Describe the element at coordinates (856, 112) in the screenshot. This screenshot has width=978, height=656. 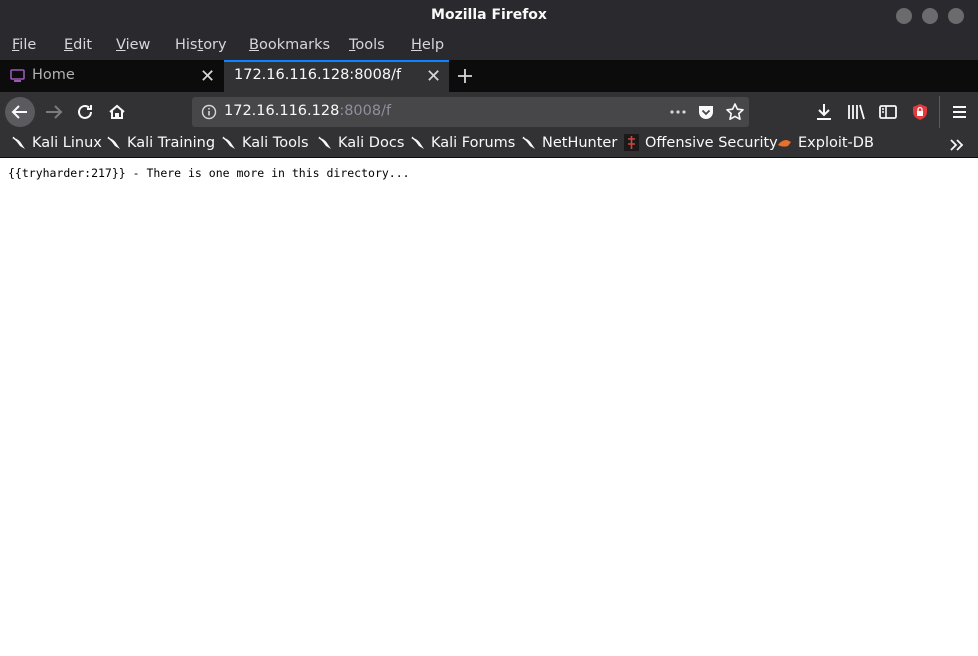
I see `library-icon` at that location.